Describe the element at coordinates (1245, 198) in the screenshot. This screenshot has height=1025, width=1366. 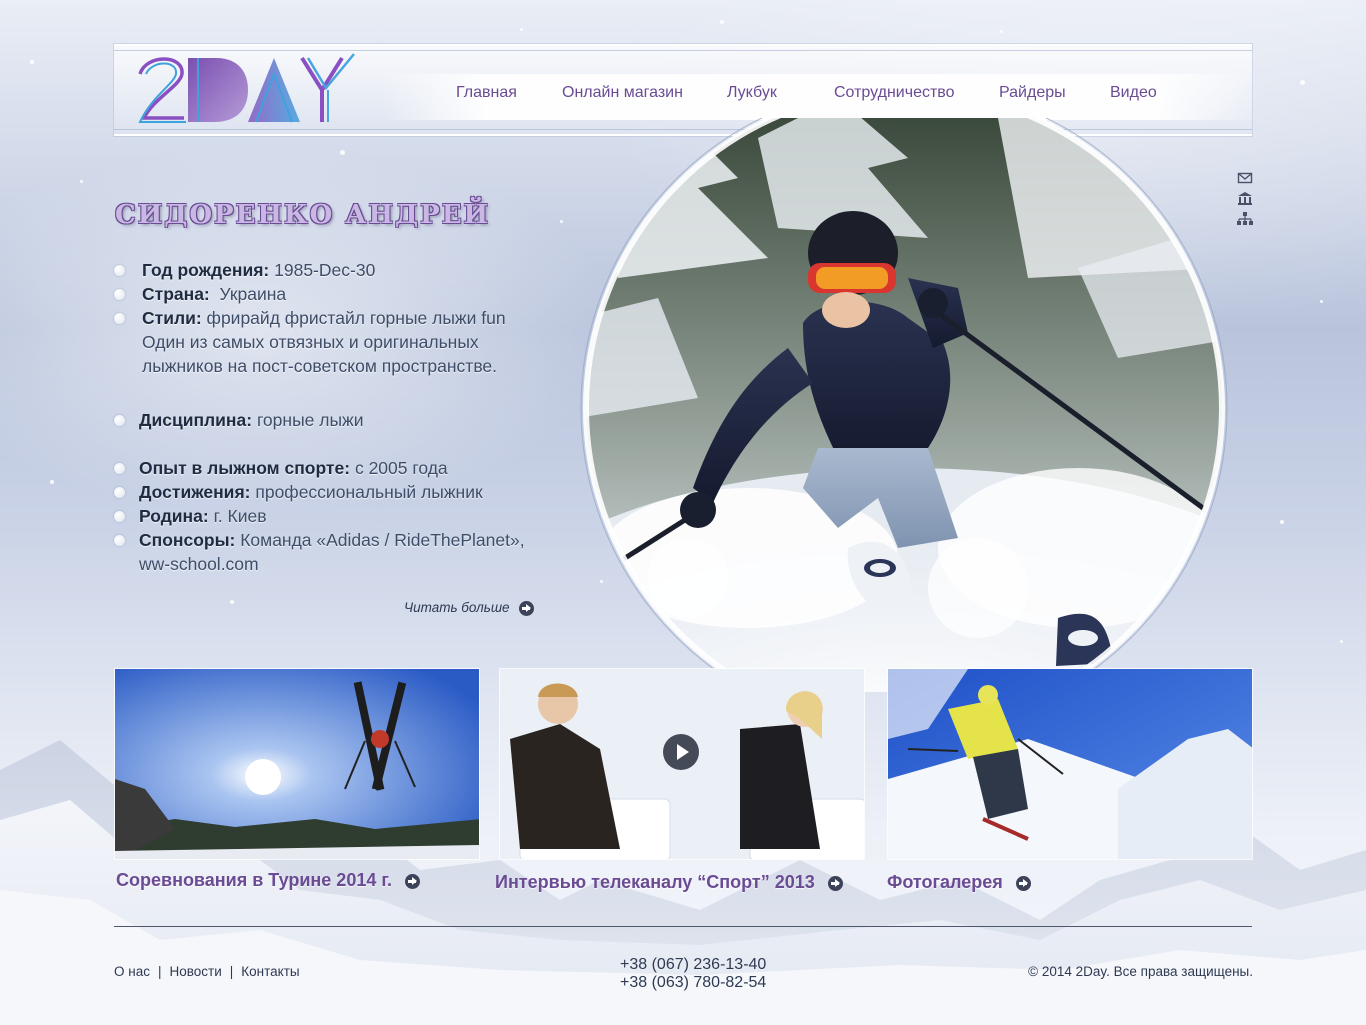
I see `home-icon` at that location.